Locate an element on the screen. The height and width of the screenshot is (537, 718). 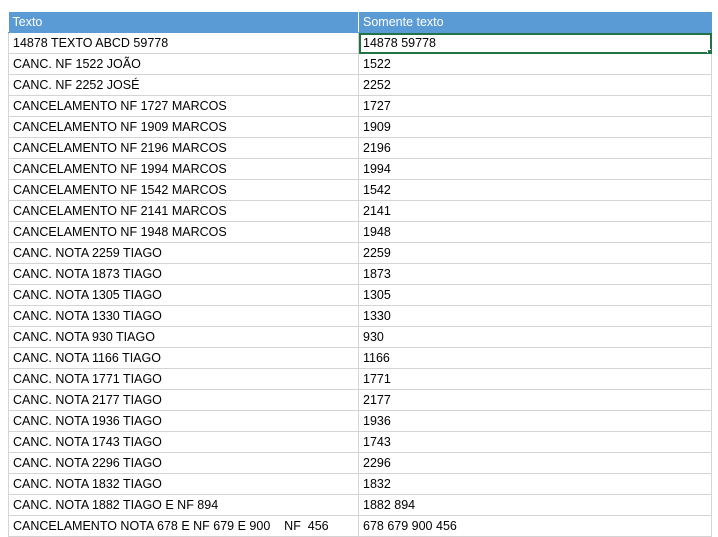
fill-handle is located at coordinates (709, 51).